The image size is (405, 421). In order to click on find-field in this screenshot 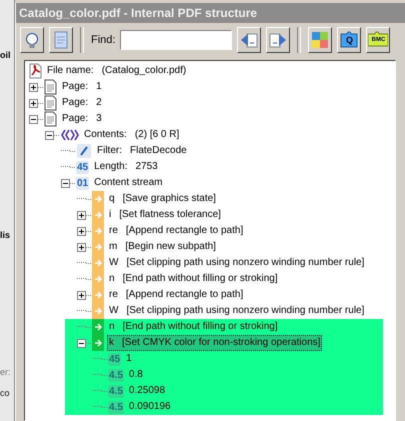, I will do `click(176, 40)`.